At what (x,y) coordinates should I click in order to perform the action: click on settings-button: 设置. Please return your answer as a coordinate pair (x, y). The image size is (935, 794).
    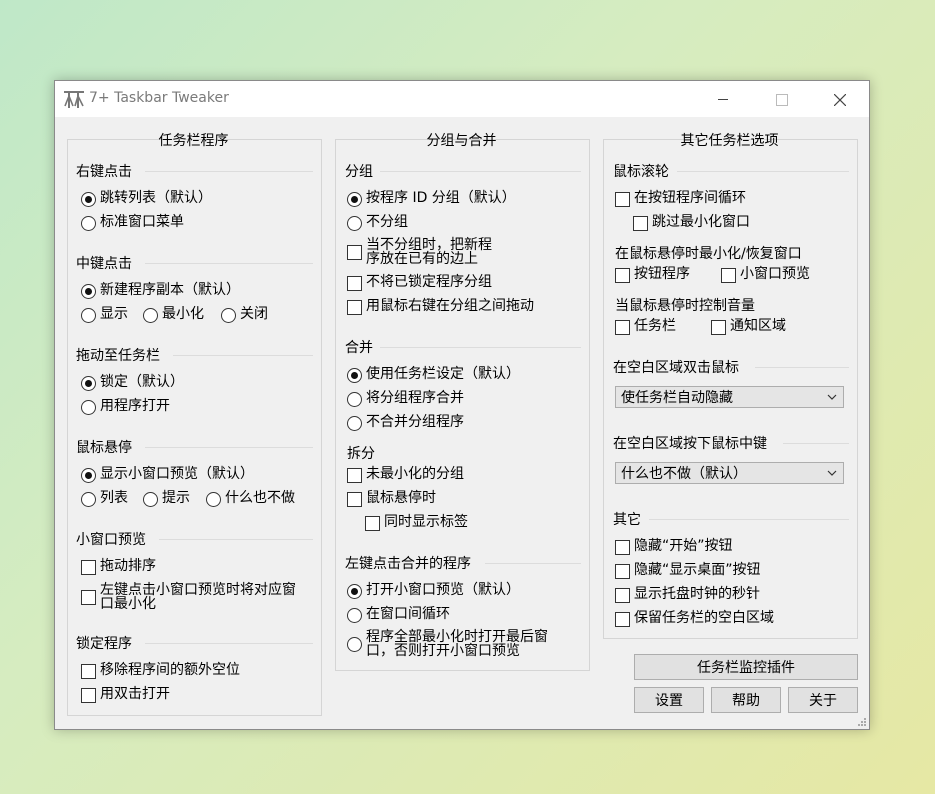
    Looking at the image, I should click on (669, 700).